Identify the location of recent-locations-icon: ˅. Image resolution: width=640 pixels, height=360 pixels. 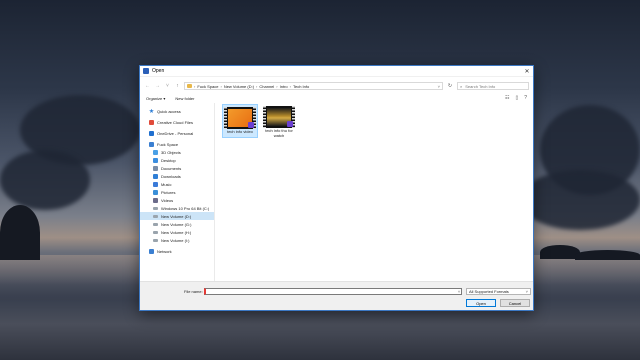
(167, 86).